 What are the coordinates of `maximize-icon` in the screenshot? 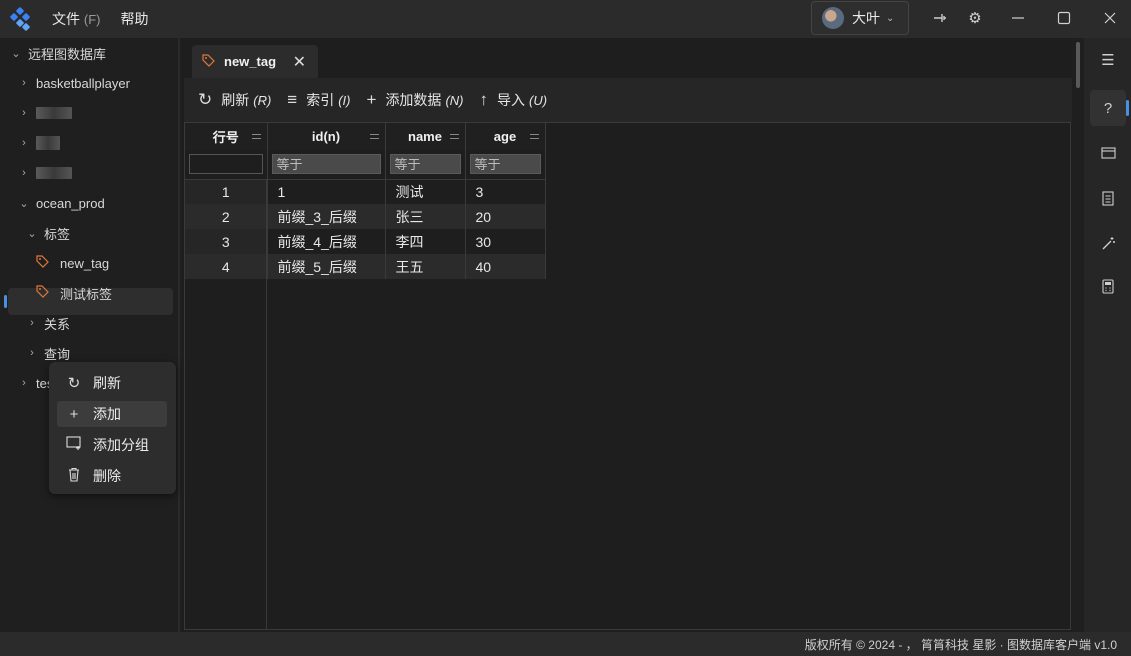 It's located at (1064, 18).